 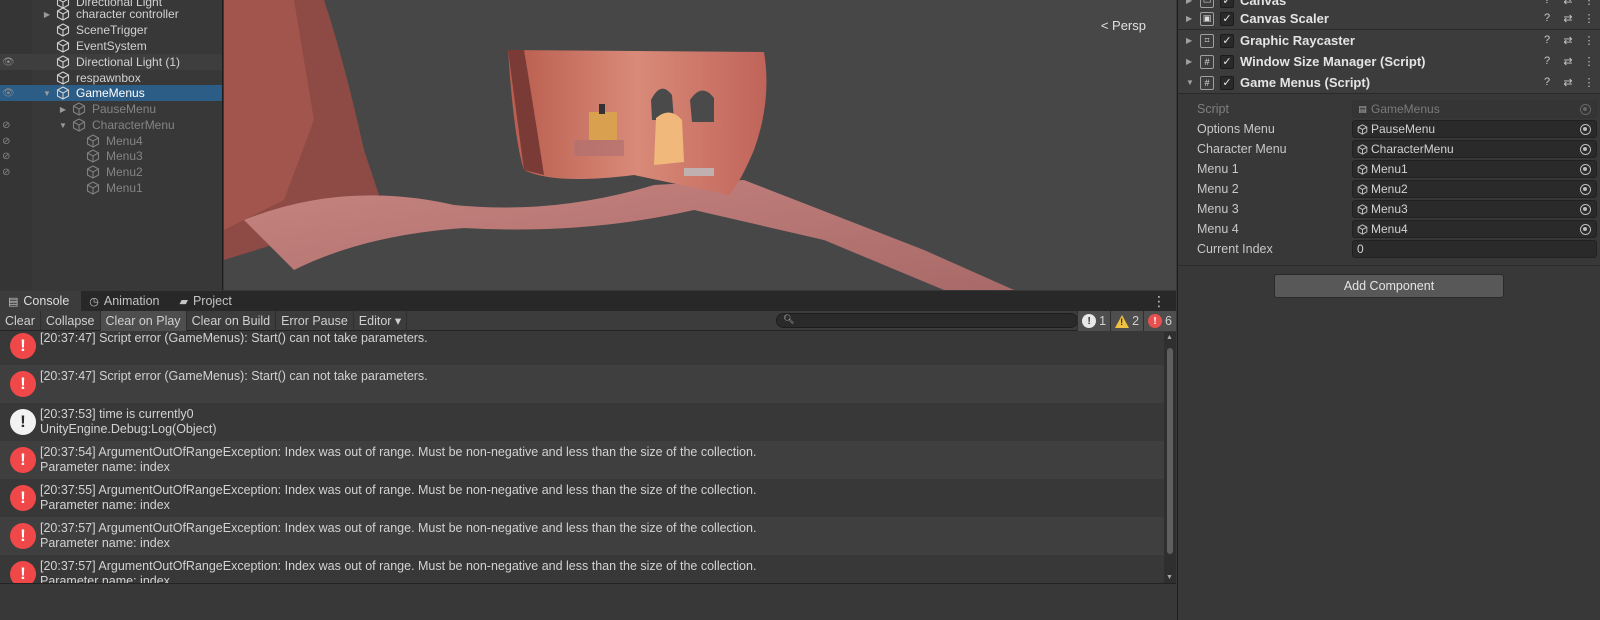 What do you see at coordinates (927, 320) in the screenshot?
I see `console-search-input: 🔍︎` at bounding box center [927, 320].